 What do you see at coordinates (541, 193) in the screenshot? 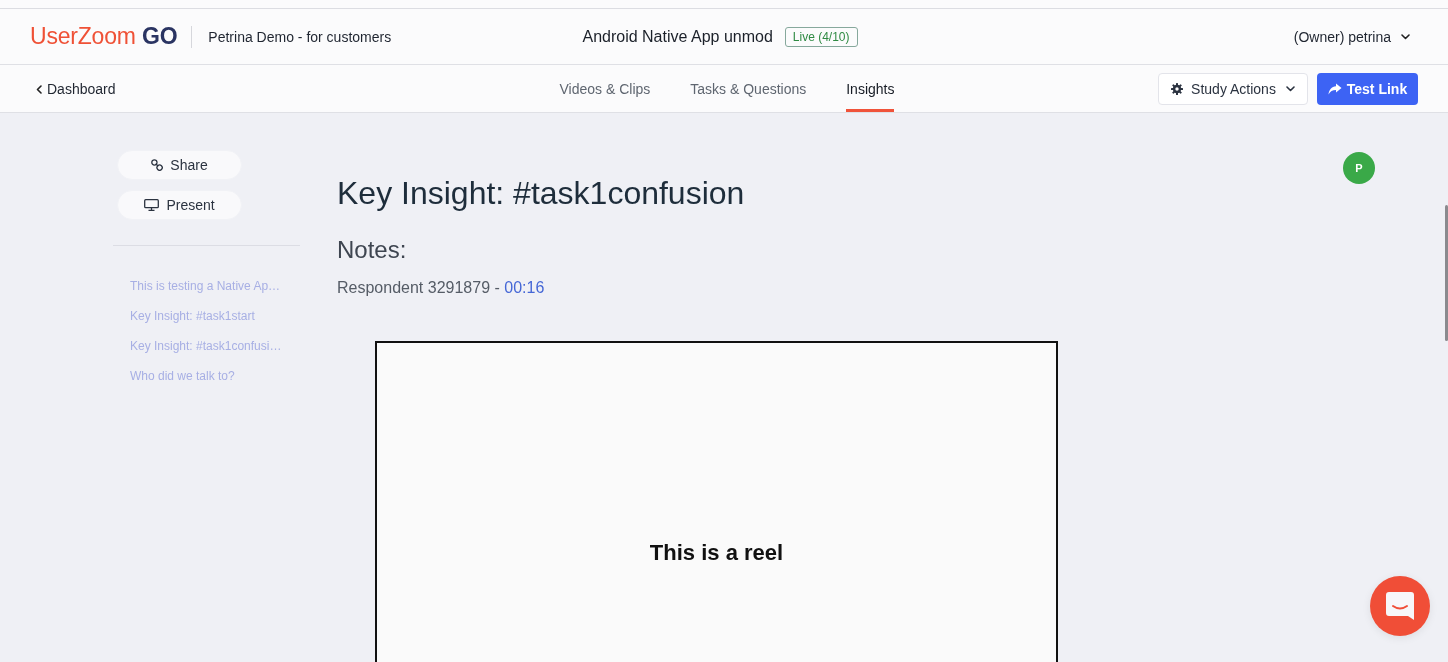
I see `insight-title: Key Insight: #task1confusion` at bounding box center [541, 193].